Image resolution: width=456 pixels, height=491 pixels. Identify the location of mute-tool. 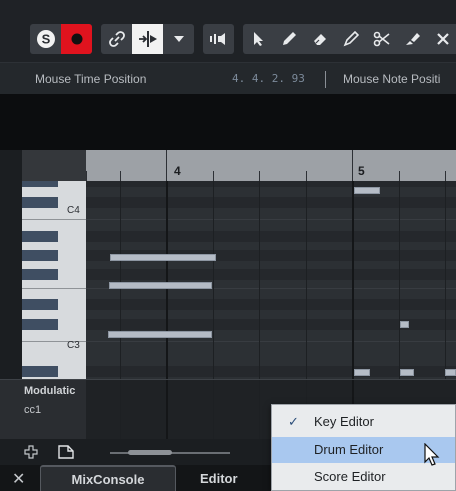
(442, 39).